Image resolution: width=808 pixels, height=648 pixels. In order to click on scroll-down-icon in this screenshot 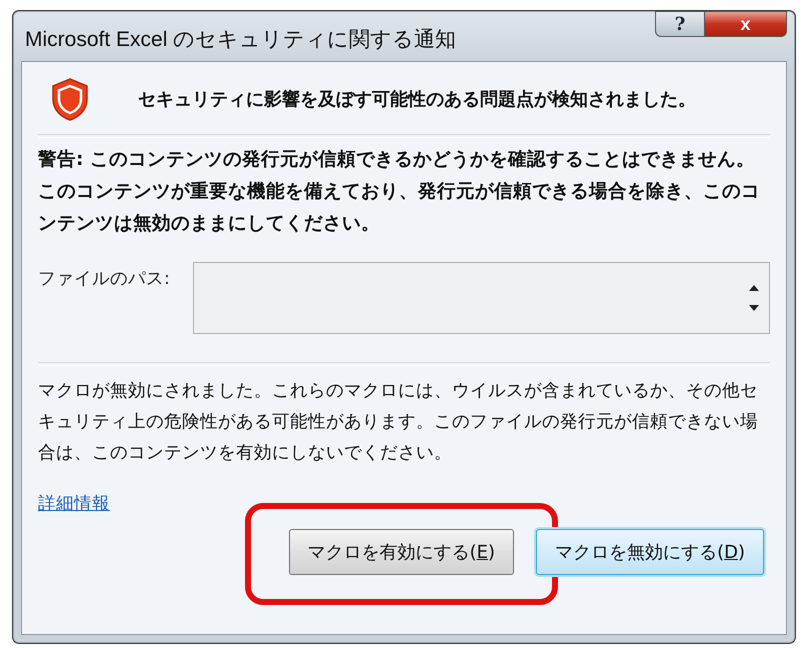, I will do `click(754, 308)`.